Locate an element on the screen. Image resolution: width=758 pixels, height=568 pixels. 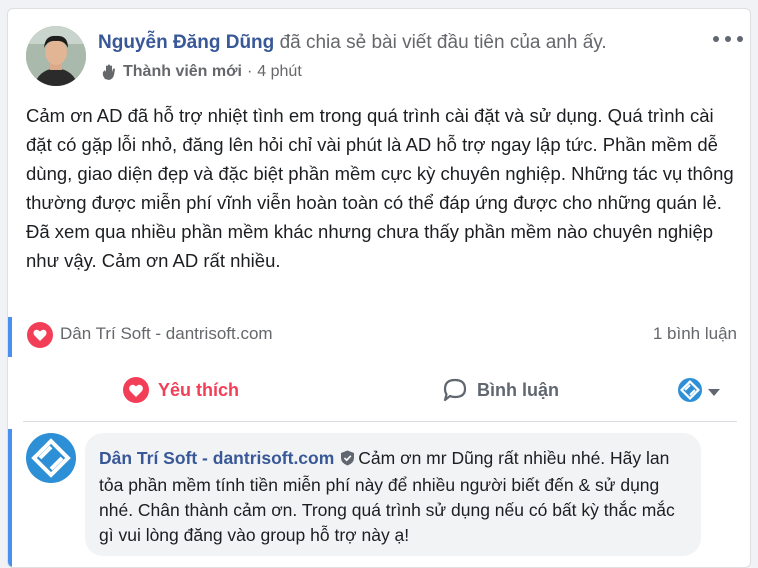
reactor-name: Dân Trí Soft - dantrisoft.com is located at coordinates (166, 334).